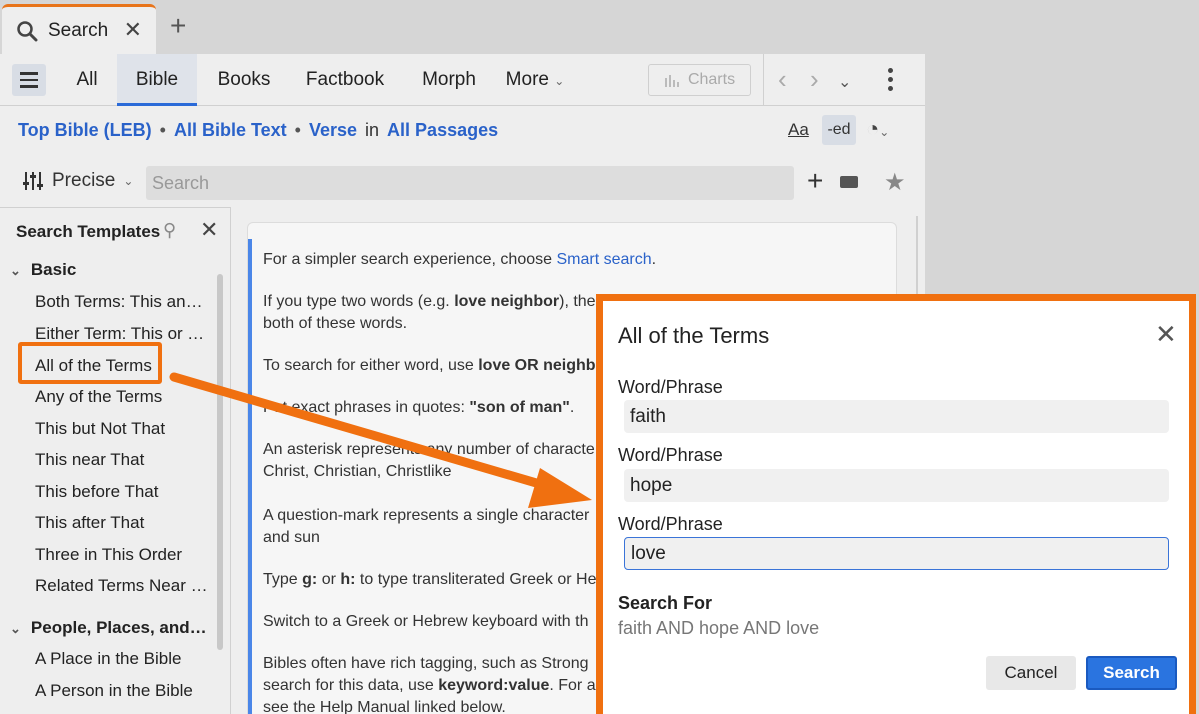  I want to click on group-label: People, Places, and Things, so click(120, 627).